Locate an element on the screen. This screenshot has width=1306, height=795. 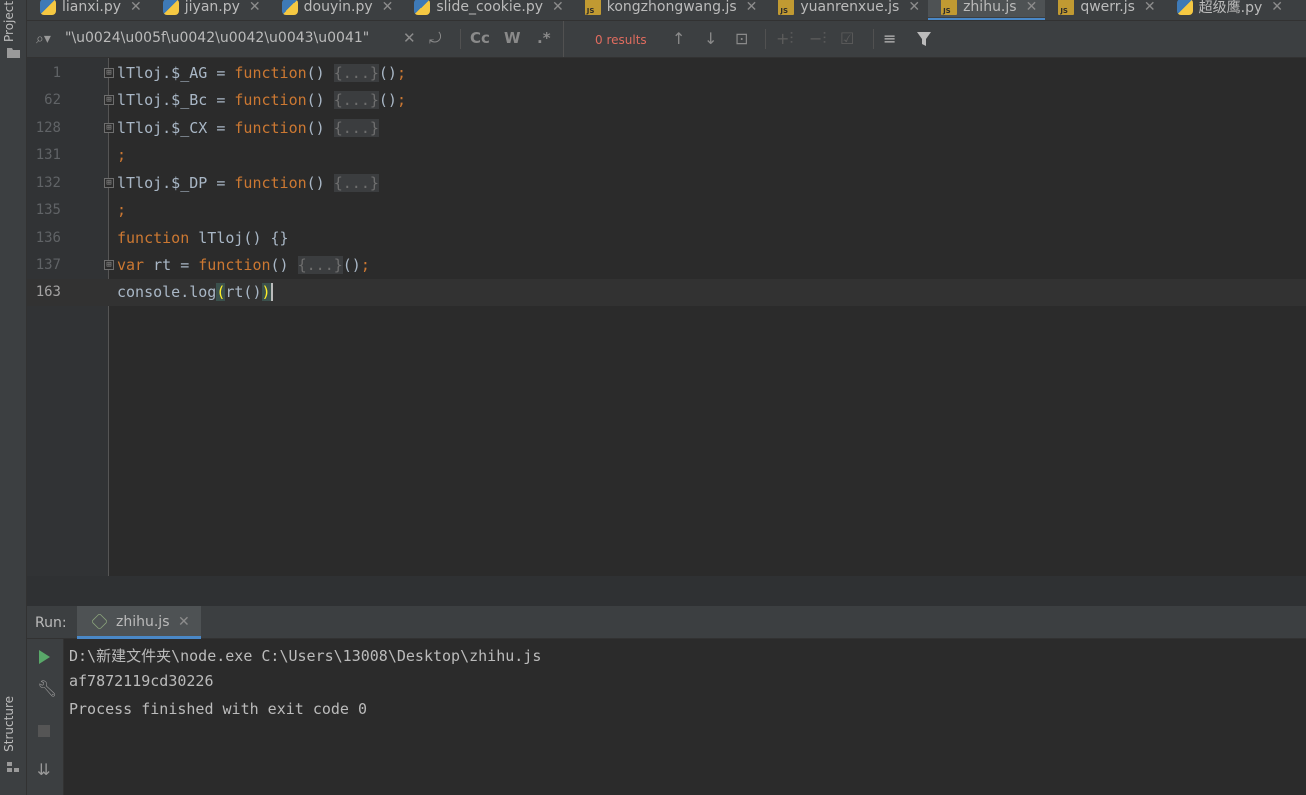
code-line: 136 function lTloj() {} is located at coordinates (666, 238).